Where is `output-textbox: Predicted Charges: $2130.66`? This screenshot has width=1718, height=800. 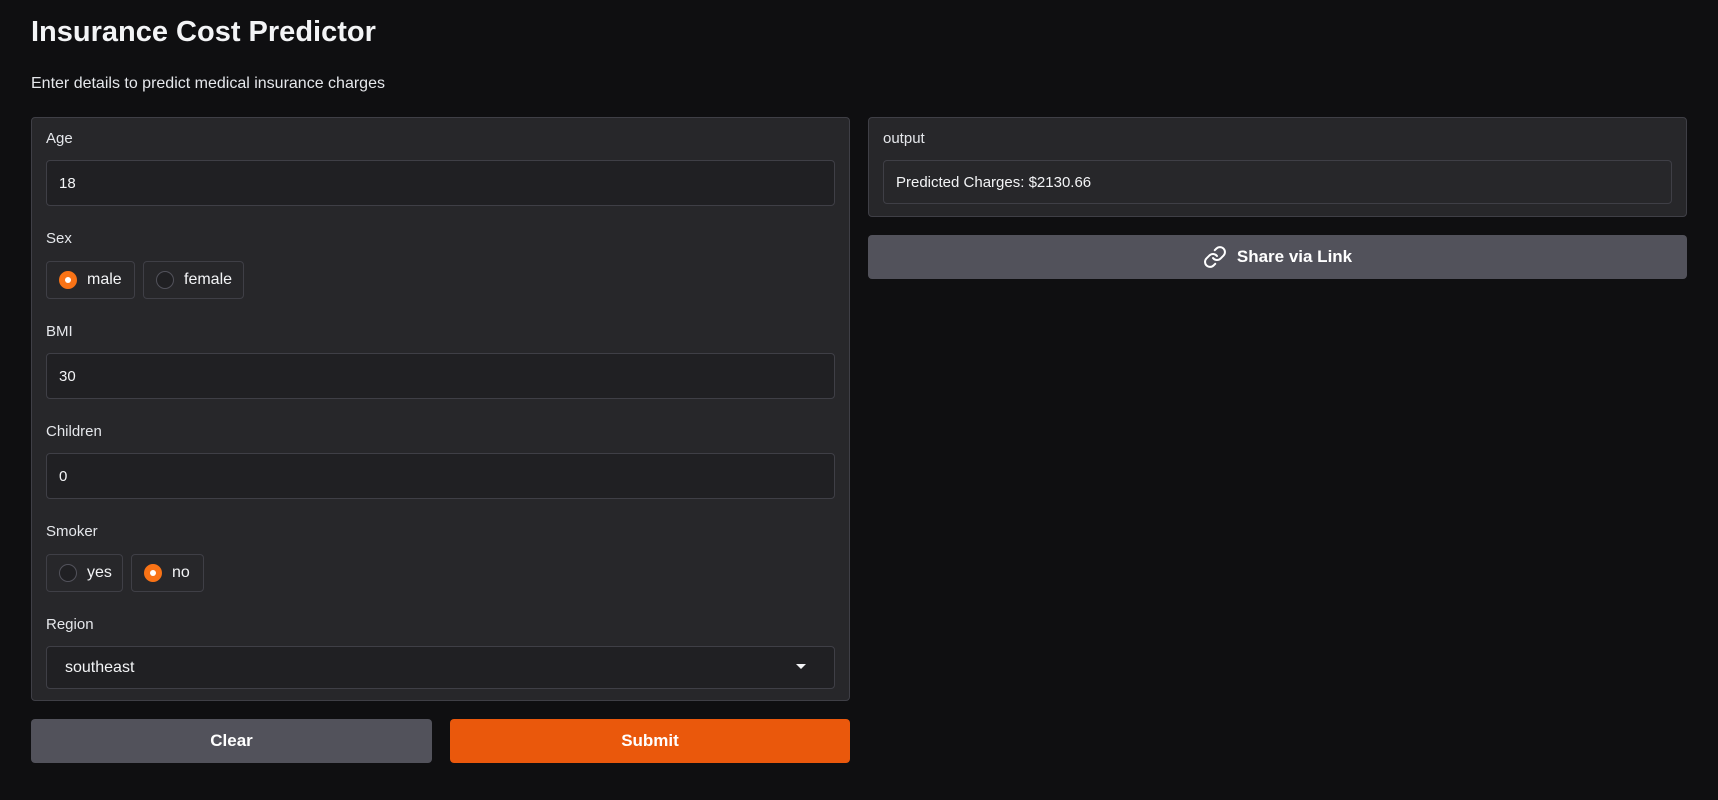
output-textbox: Predicted Charges: $2130.66 is located at coordinates (1277, 182).